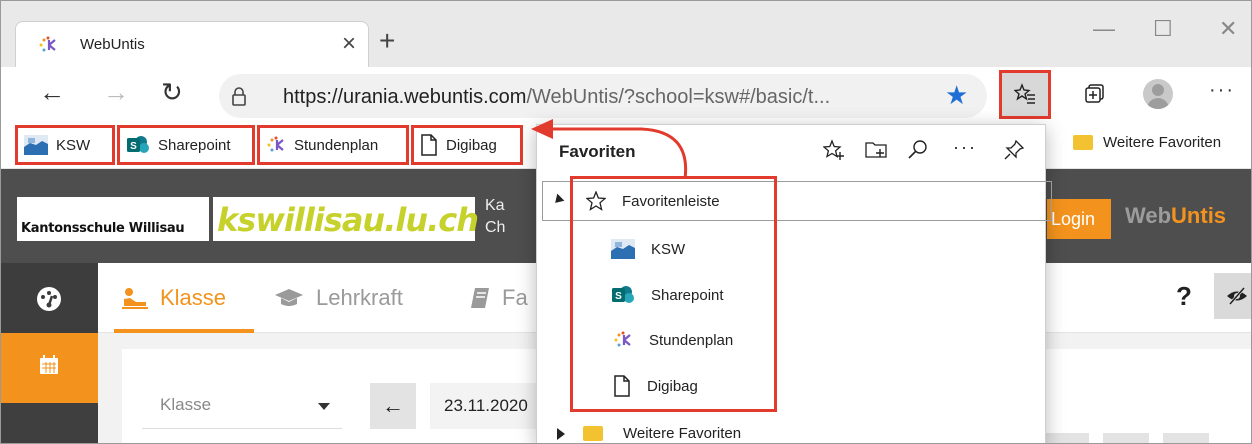 The width and height of the screenshot is (1252, 444). What do you see at coordinates (672, 386) in the screenshot?
I see `tree-label: Digibag` at bounding box center [672, 386].